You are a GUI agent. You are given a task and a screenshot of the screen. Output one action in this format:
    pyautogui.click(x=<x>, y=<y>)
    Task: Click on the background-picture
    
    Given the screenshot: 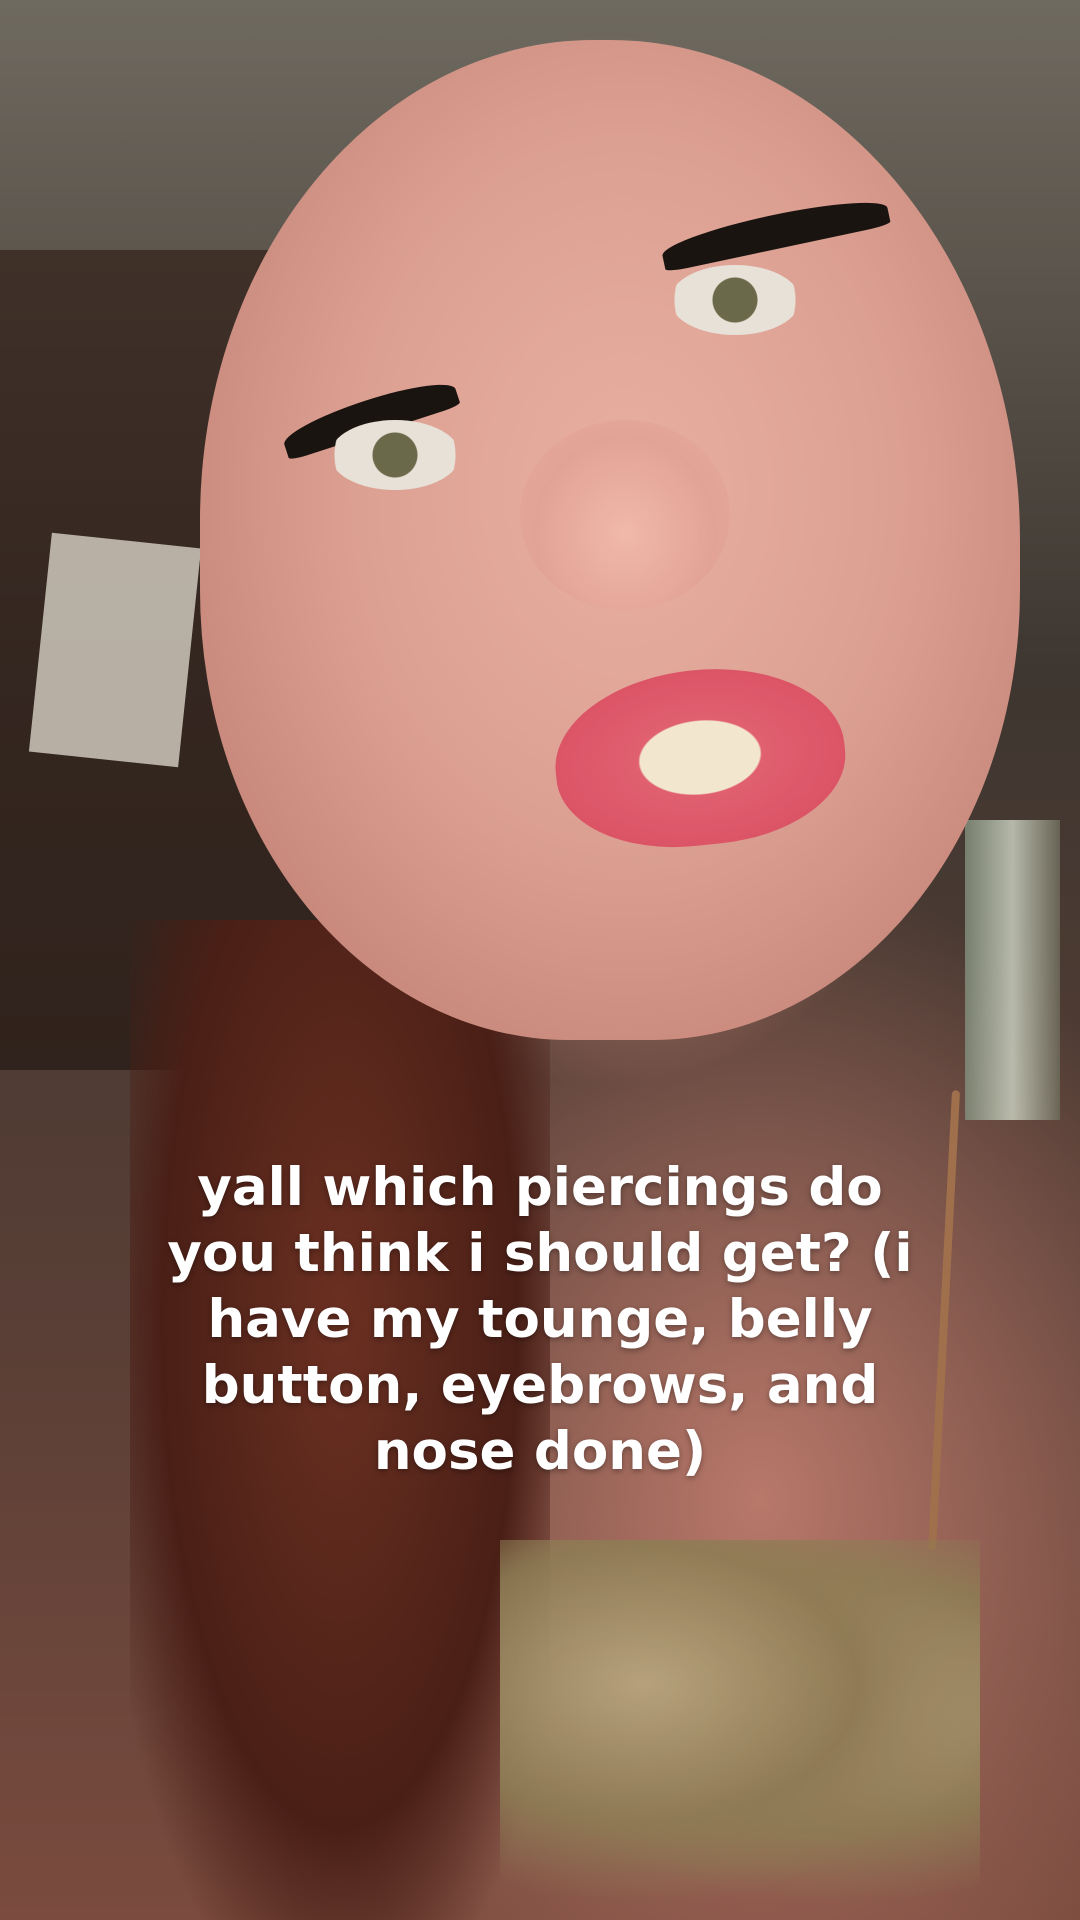 What is the action you would take?
    pyautogui.click(x=115, y=650)
    